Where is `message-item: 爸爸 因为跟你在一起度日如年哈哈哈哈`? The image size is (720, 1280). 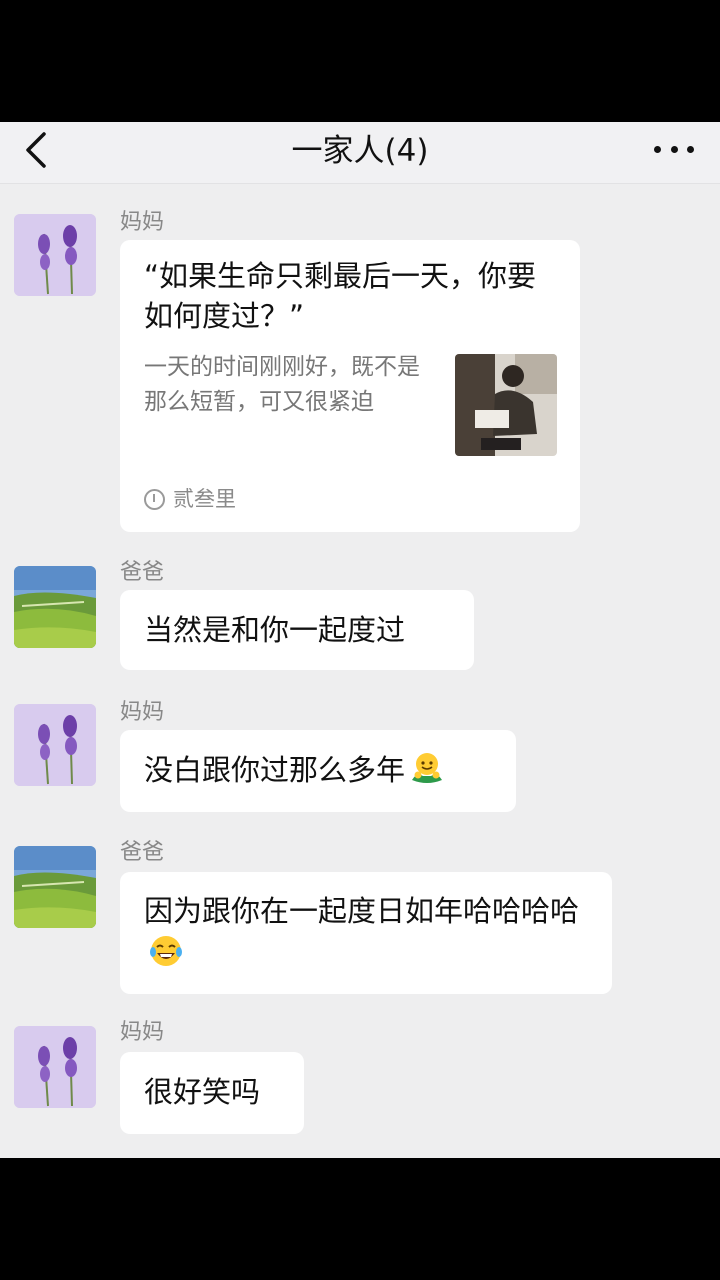
message-item: 爸爸 因为跟你在一起度日如年哈哈哈哈 is located at coordinates (360, 920).